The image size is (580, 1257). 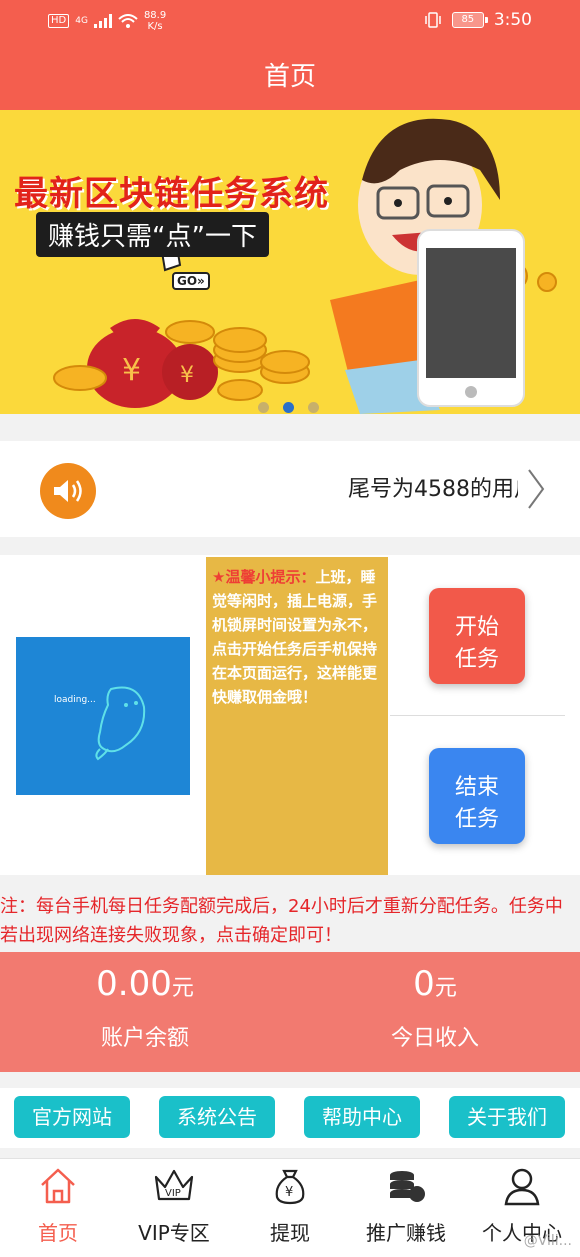 I want to click on tab-home: 首页, so click(x=58, y=1205).